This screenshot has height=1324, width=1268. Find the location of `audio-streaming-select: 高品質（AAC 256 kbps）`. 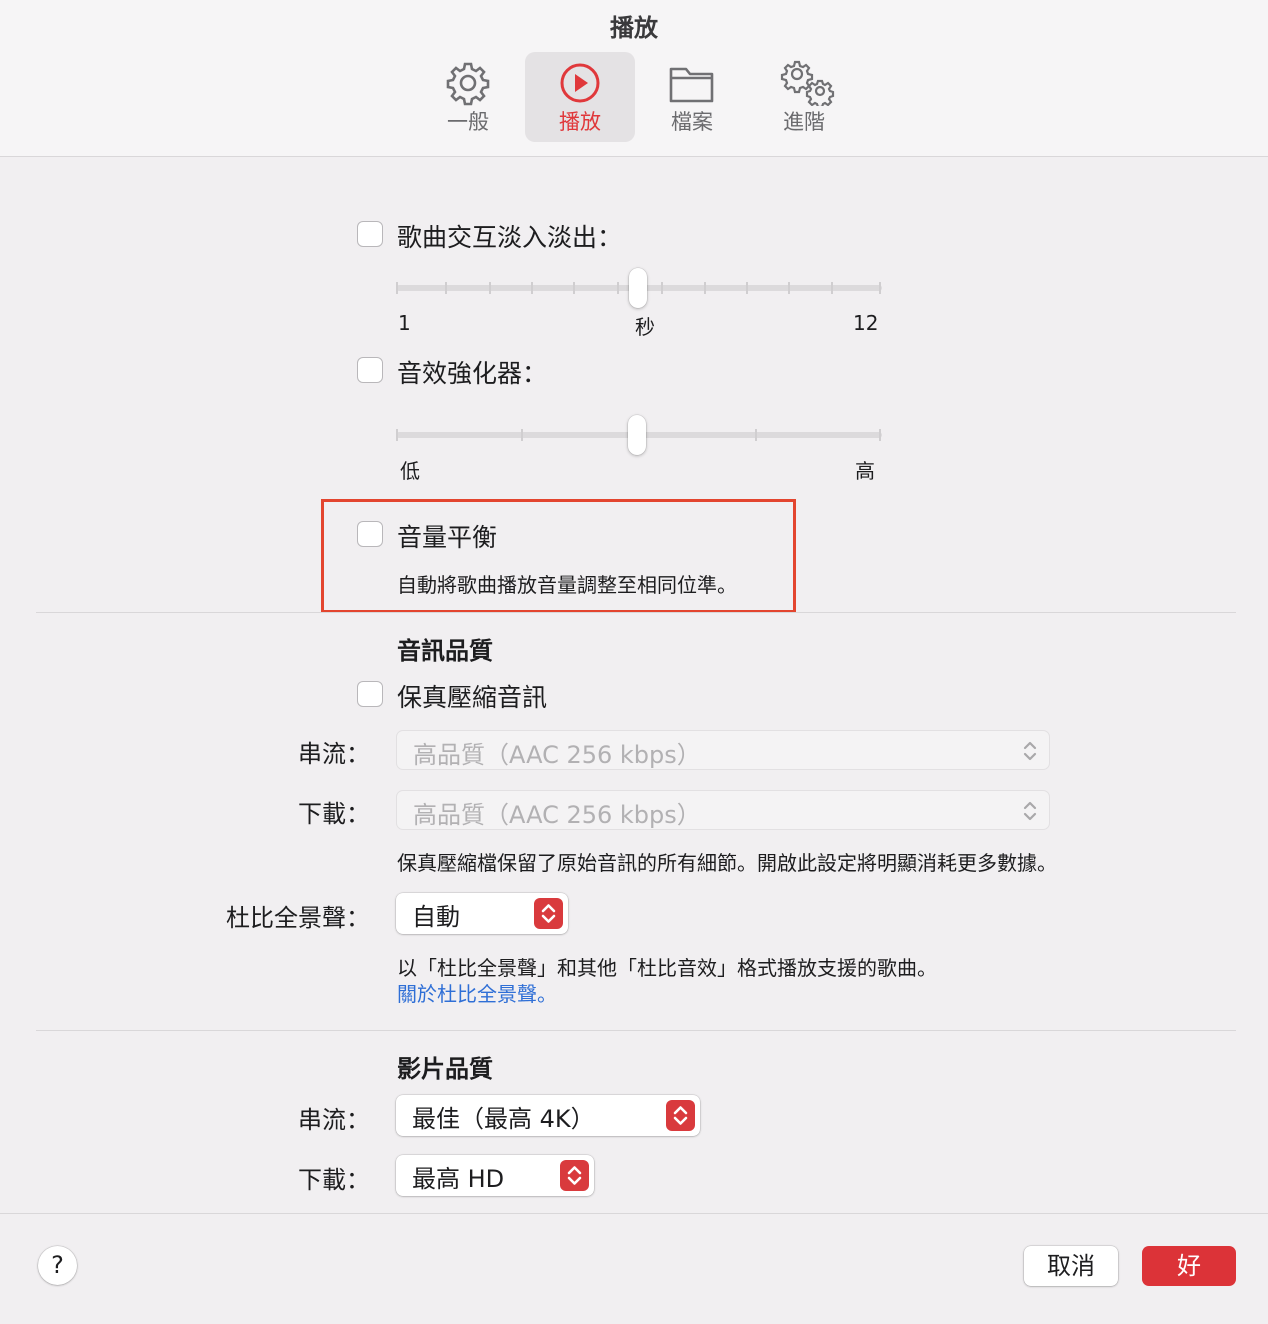

audio-streaming-select: 高品質（AAC 256 kbps） is located at coordinates (723, 750).